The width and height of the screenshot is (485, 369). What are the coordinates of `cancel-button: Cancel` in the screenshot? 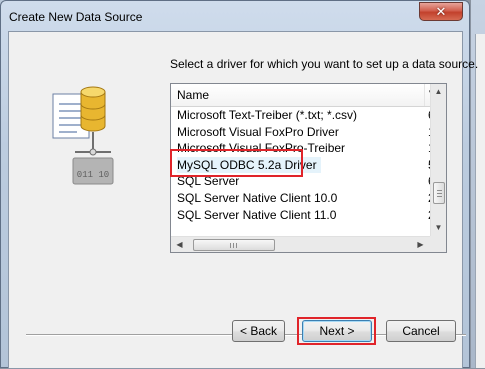 It's located at (421, 331).